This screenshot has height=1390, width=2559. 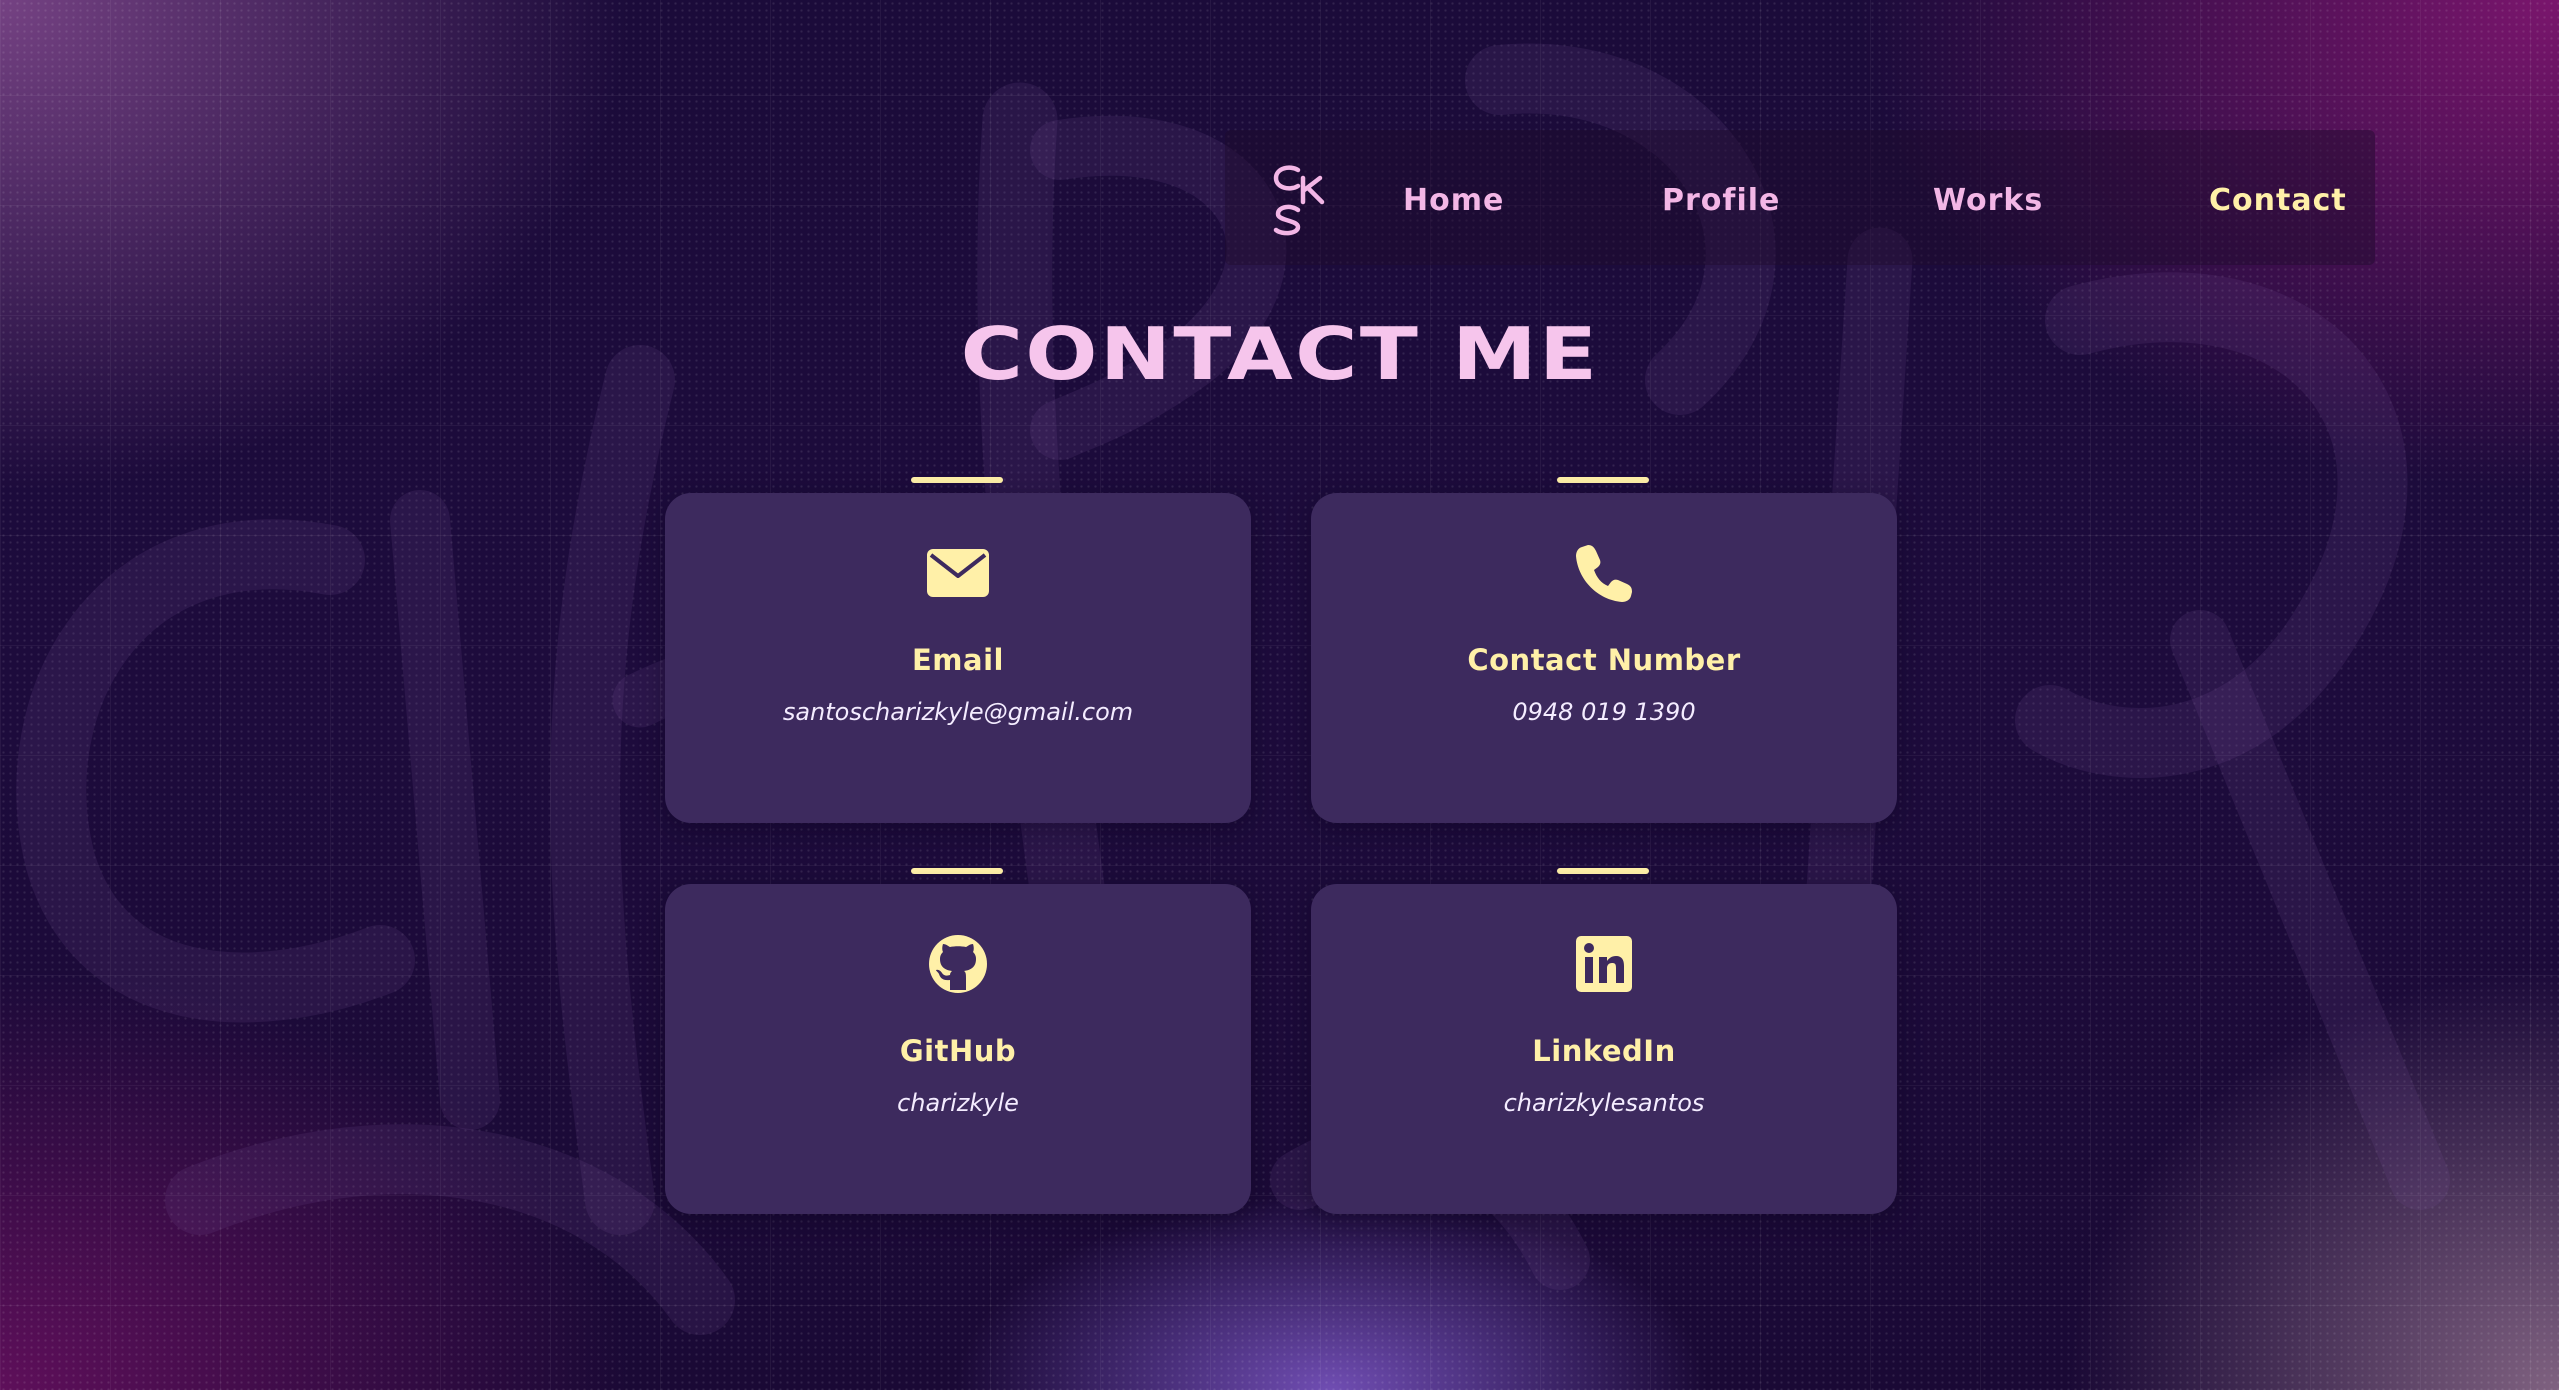 What do you see at coordinates (958, 964) in the screenshot?
I see `github-icon` at bounding box center [958, 964].